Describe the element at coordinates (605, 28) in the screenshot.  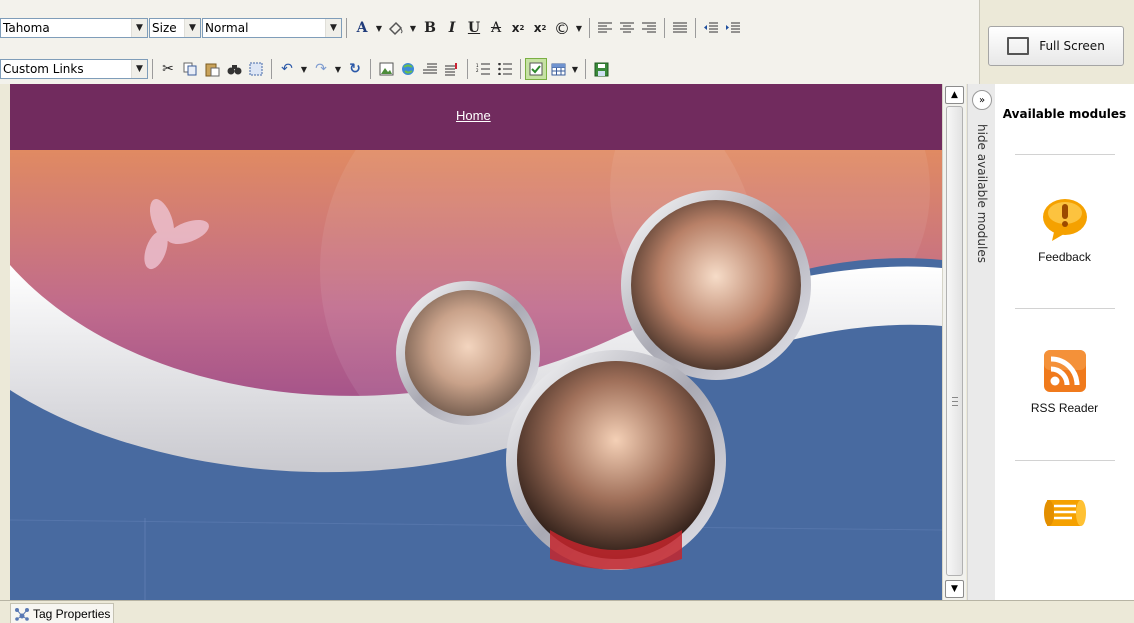
I see `align-left-icon` at that location.